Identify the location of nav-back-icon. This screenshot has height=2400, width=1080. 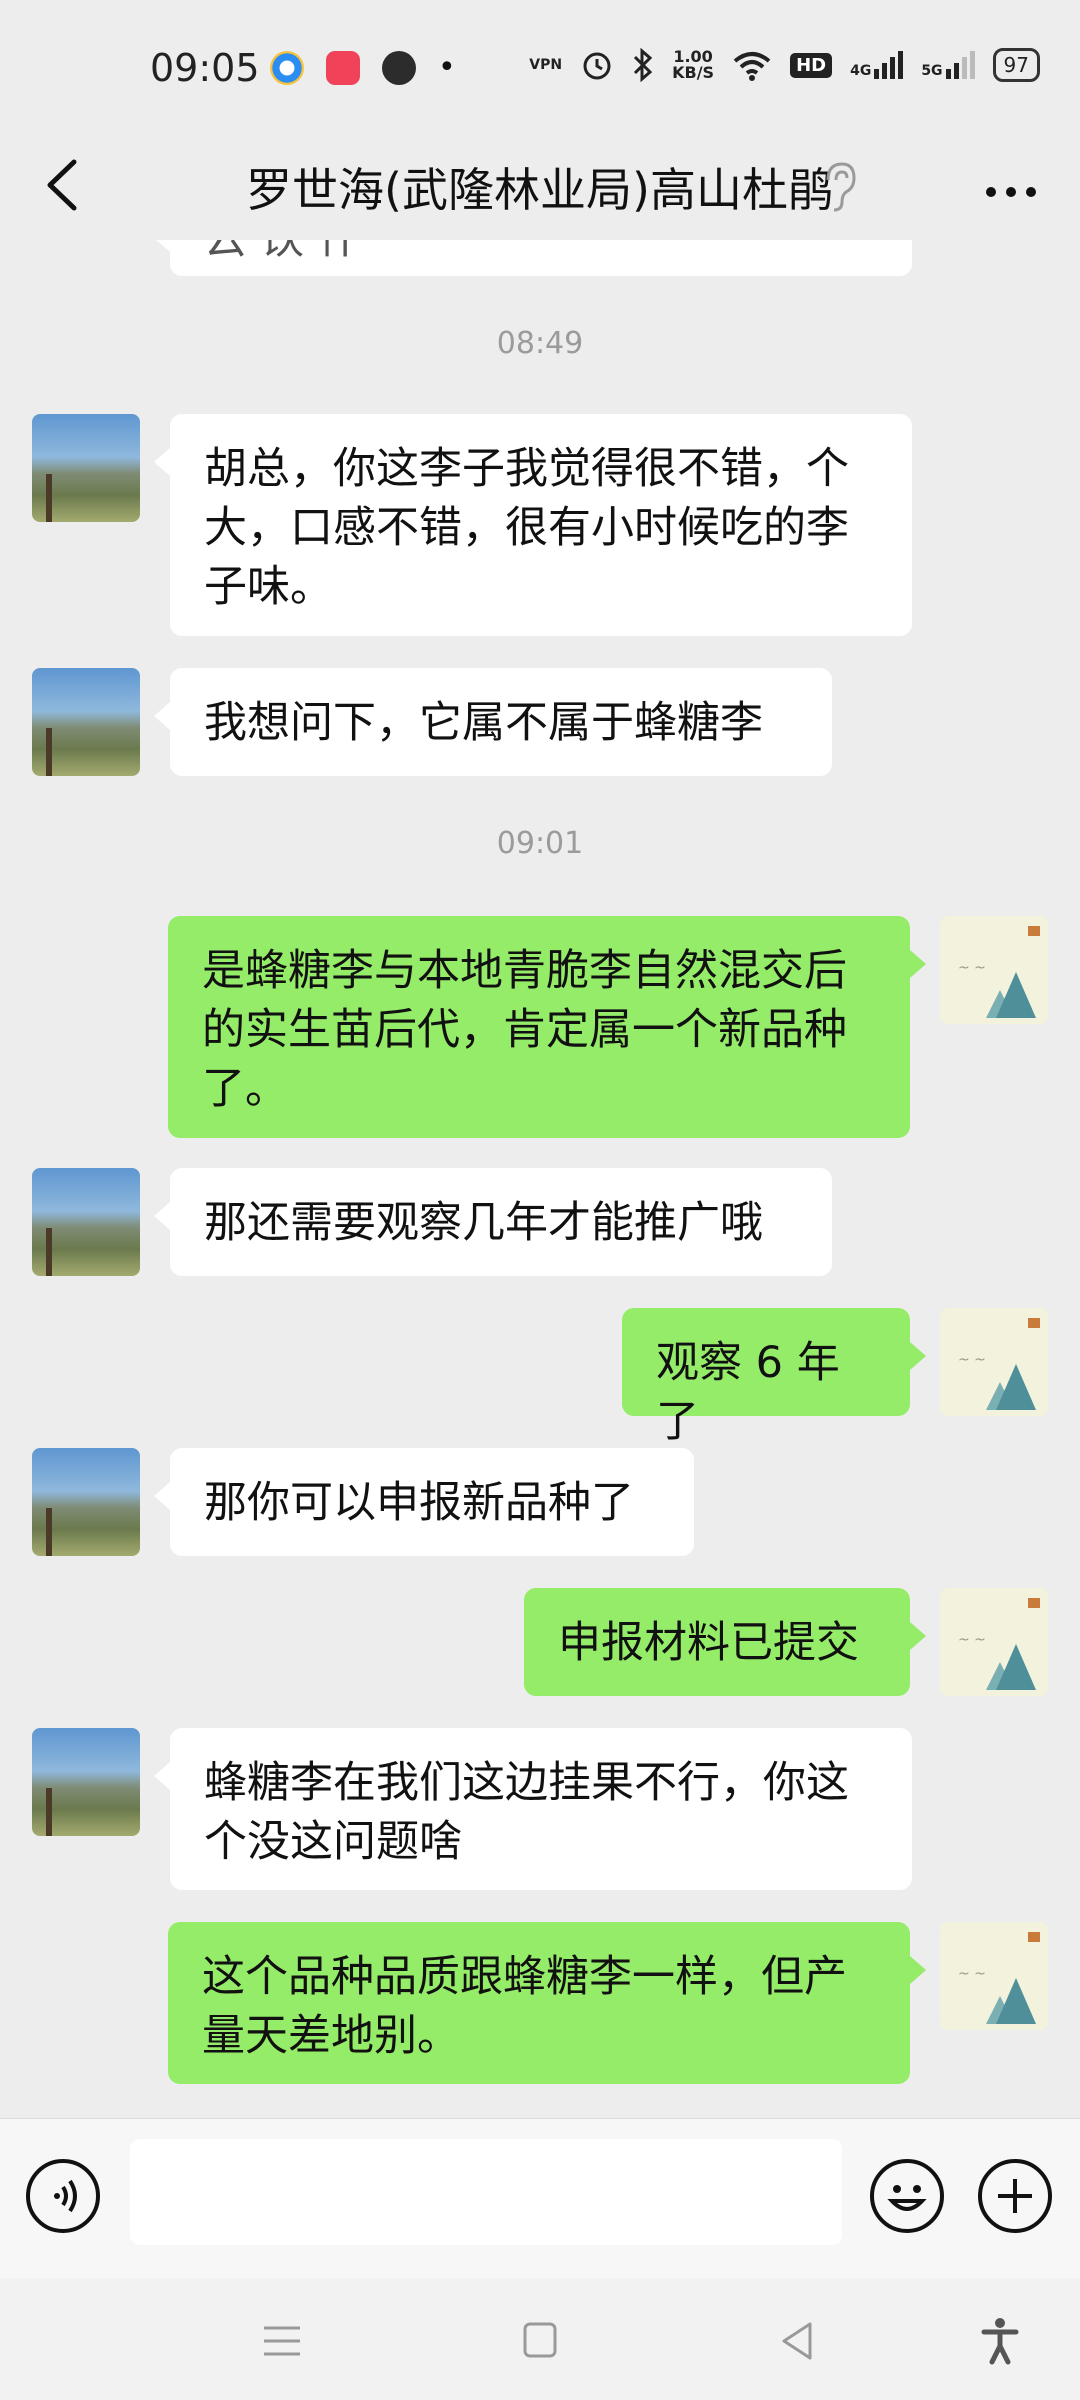
(798, 2341).